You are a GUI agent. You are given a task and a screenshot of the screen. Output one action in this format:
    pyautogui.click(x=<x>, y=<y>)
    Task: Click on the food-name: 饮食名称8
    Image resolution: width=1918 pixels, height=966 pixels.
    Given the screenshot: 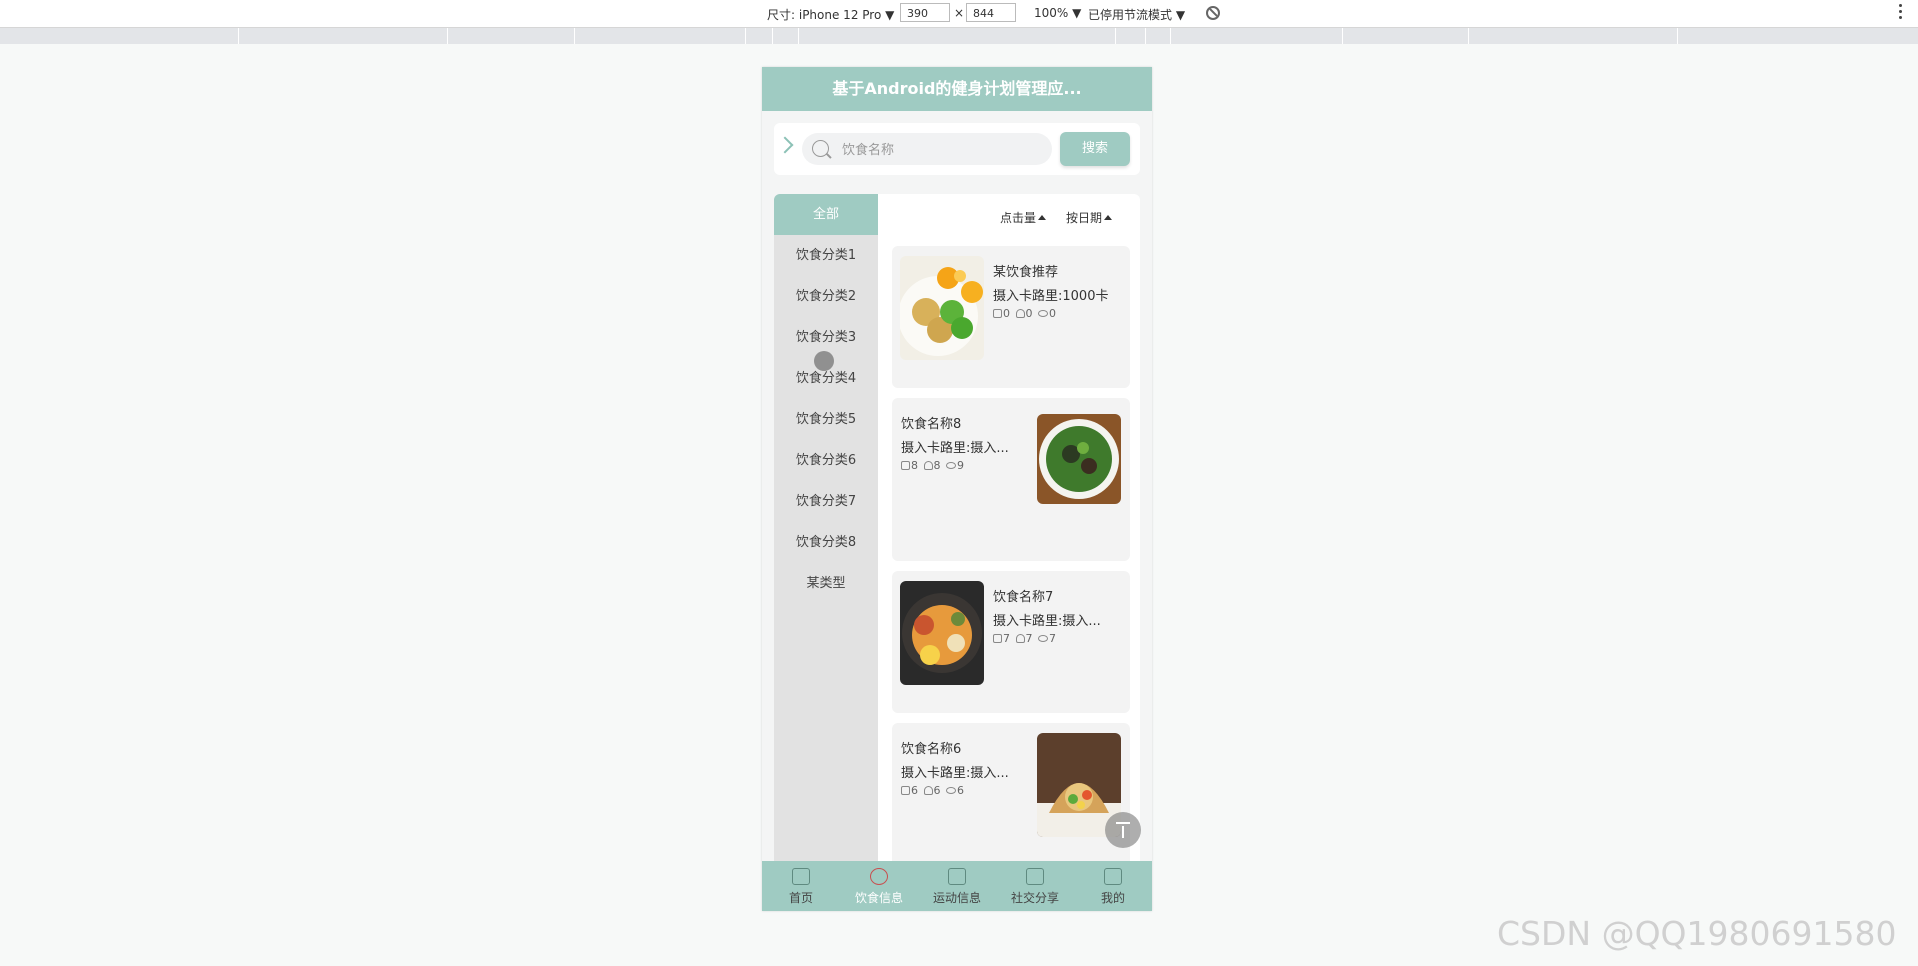 What is the action you would take?
    pyautogui.click(x=931, y=424)
    